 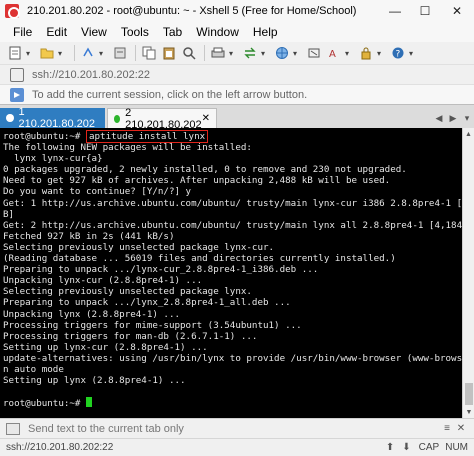 I want to click on terminal-line: Fetched 927 kB in 2s (441 kB/s), so click(x=89, y=236).